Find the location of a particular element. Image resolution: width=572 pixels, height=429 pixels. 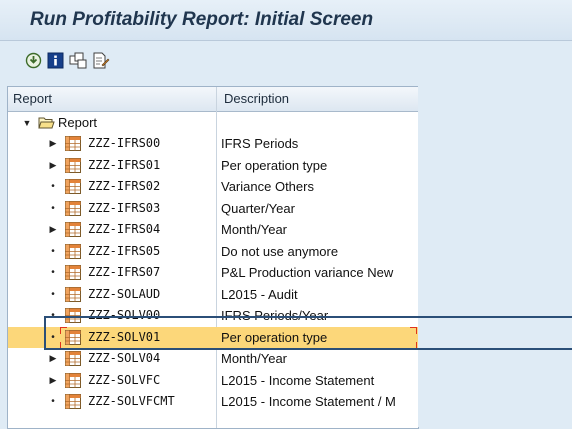

column-header-description: Description is located at coordinates (256, 98).